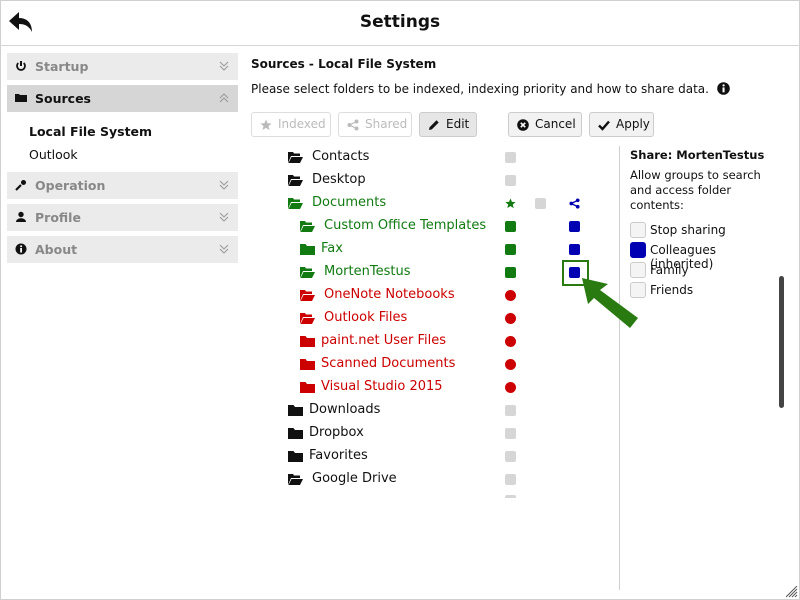  What do you see at coordinates (291, 124) in the screenshot?
I see `indexed-button: Indexed` at bounding box center [291, 124].